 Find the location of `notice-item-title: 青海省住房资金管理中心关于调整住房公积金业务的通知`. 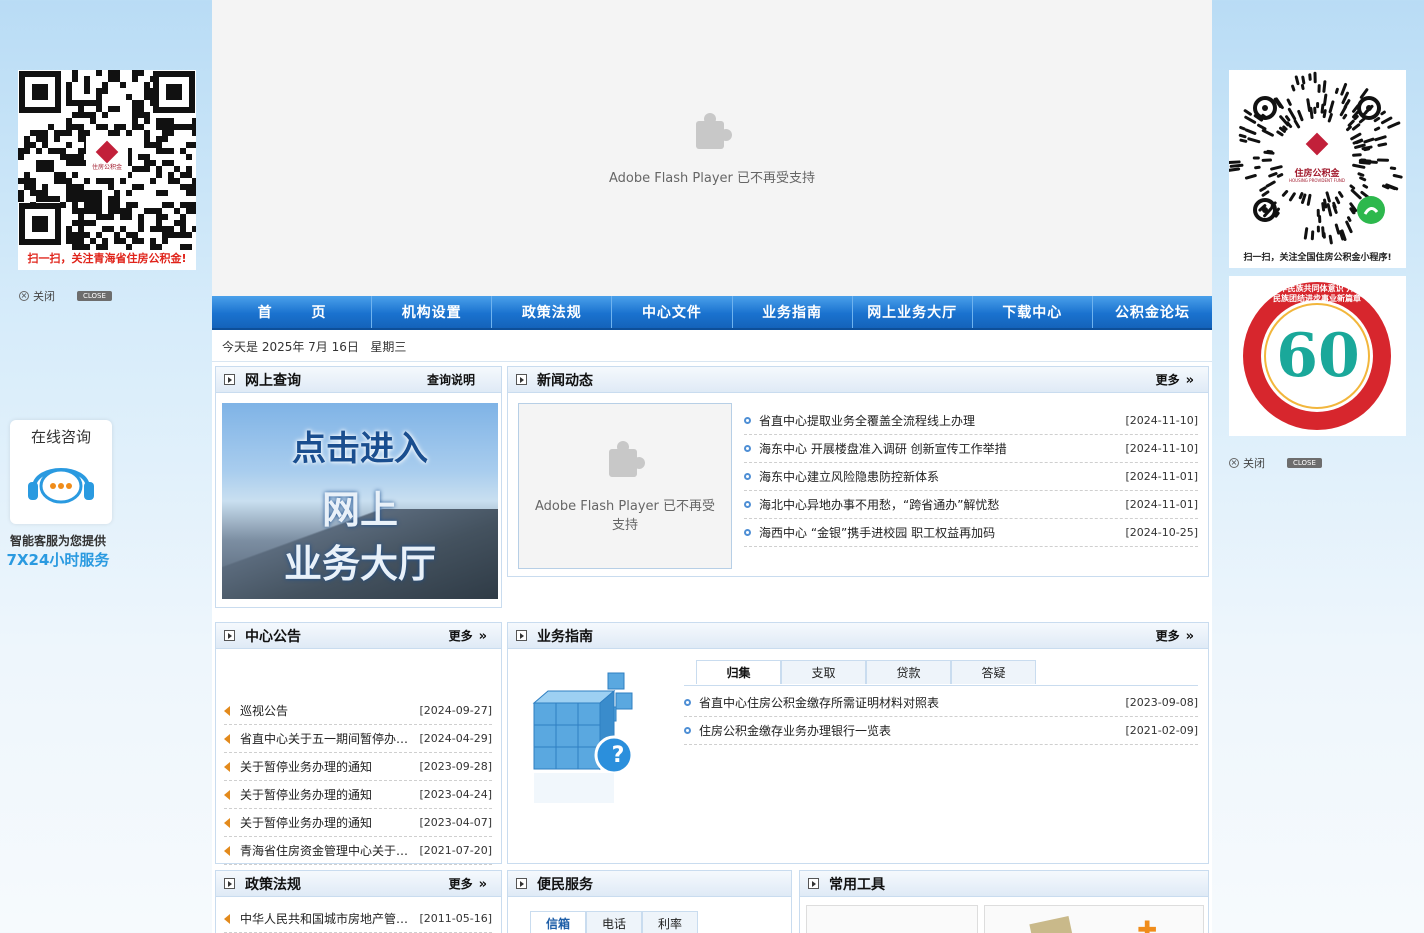

notice-item-title: 青海省住房资金管理中心关于调整住房公积金业务的通知 is located at coordinates (326, 850).